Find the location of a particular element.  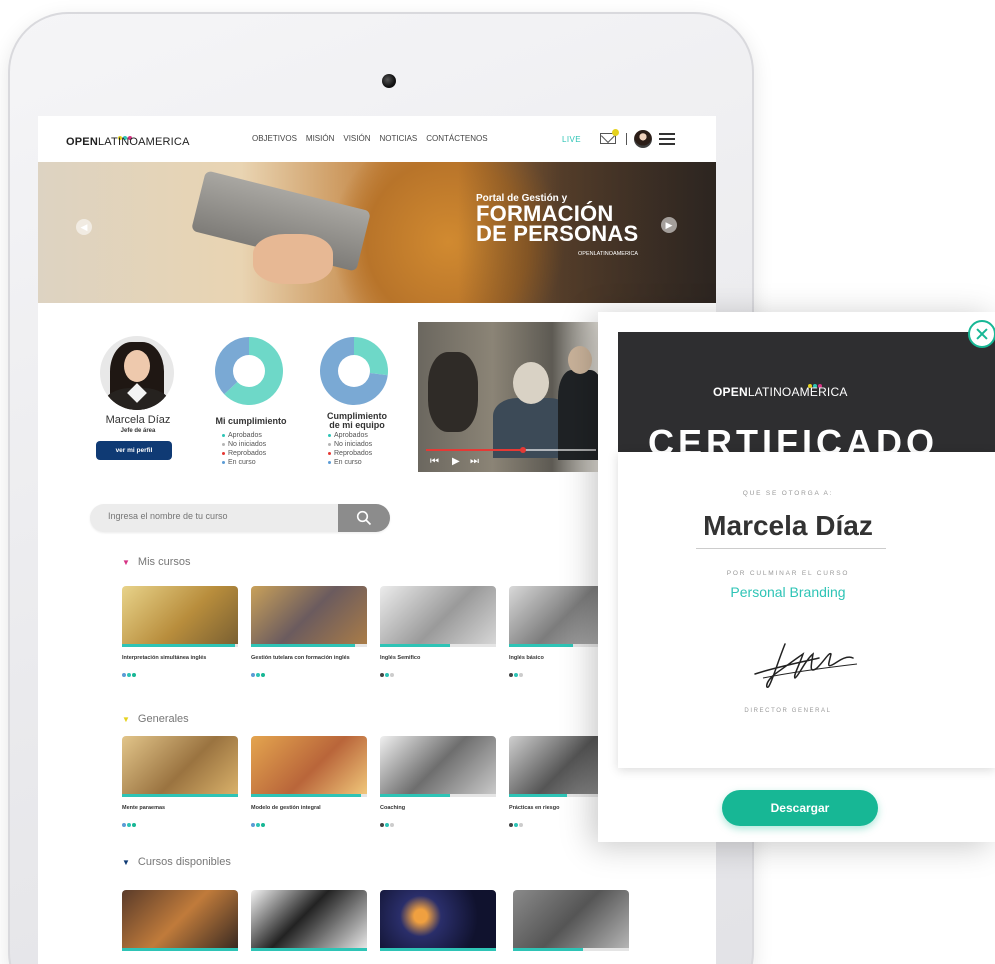

logo-dots-icon is located at coordinates (128, 133).